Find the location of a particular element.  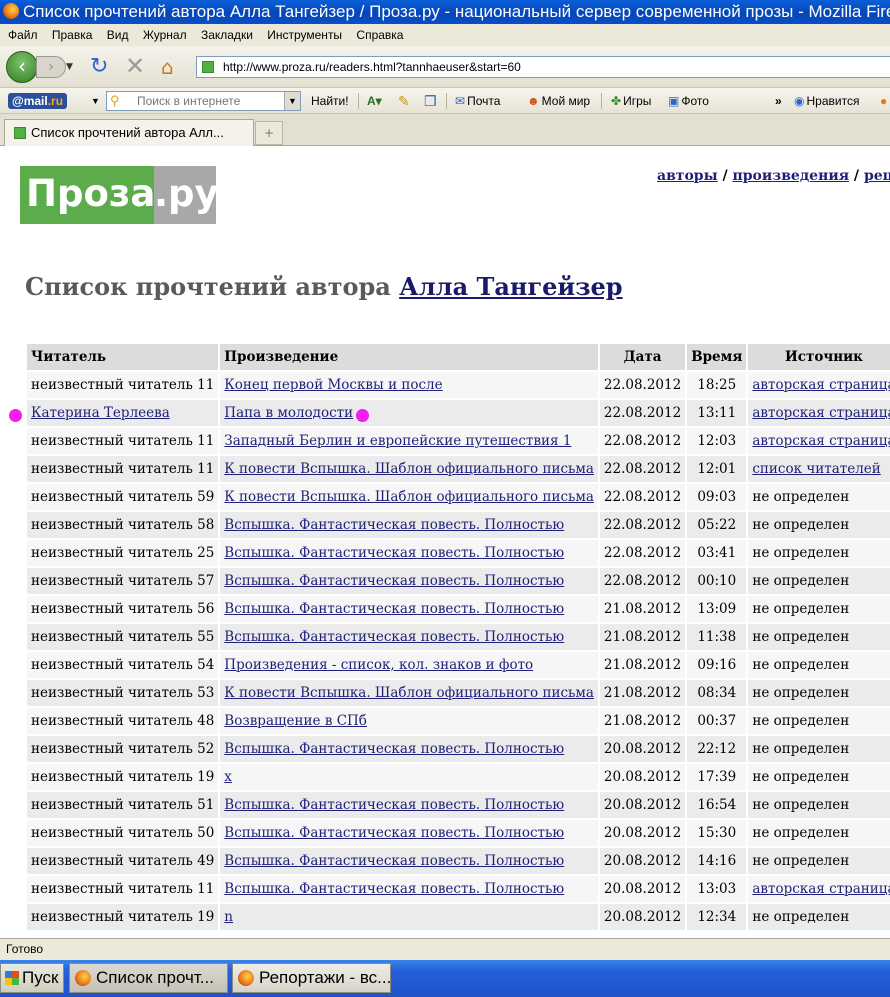

date-cell-text: 20.08.2012 is located at coordinates (642, 749).